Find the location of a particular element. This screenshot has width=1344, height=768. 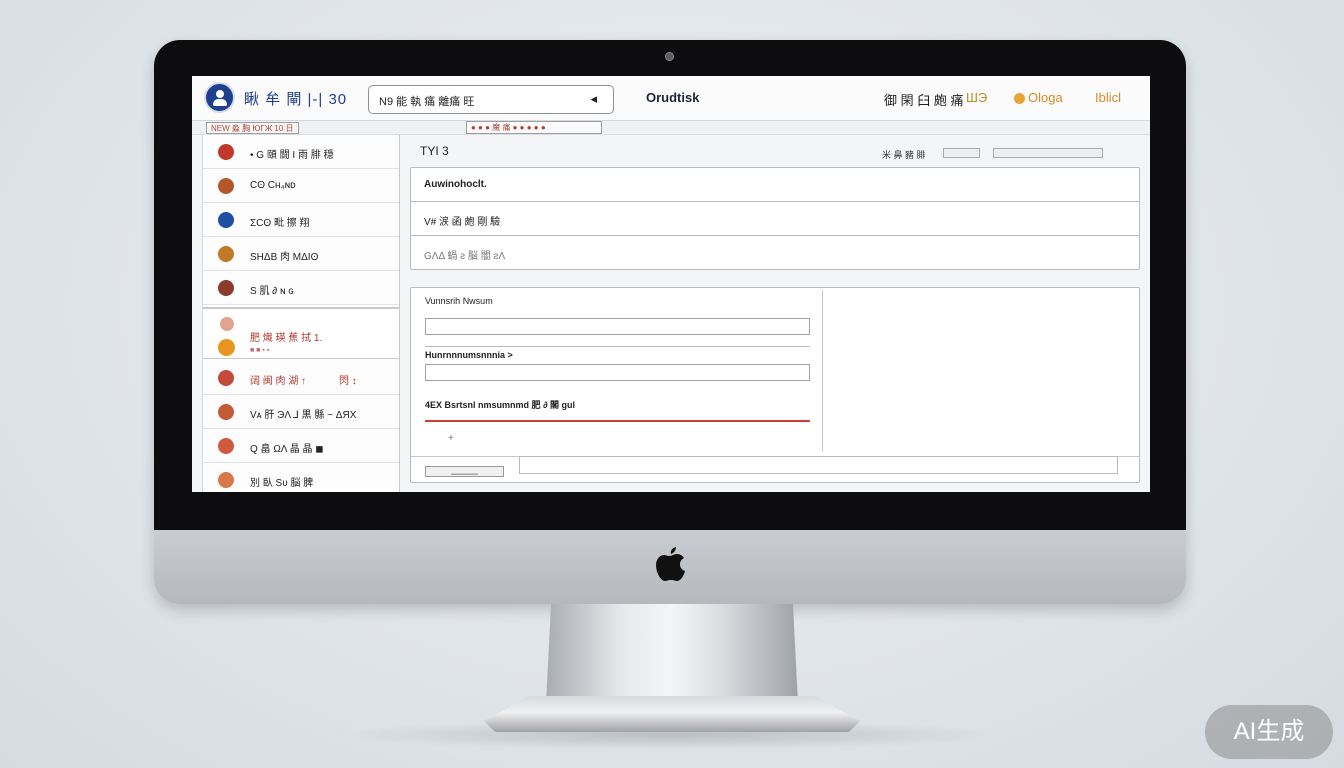

monitor-chin is located at coordinates (670, 567).